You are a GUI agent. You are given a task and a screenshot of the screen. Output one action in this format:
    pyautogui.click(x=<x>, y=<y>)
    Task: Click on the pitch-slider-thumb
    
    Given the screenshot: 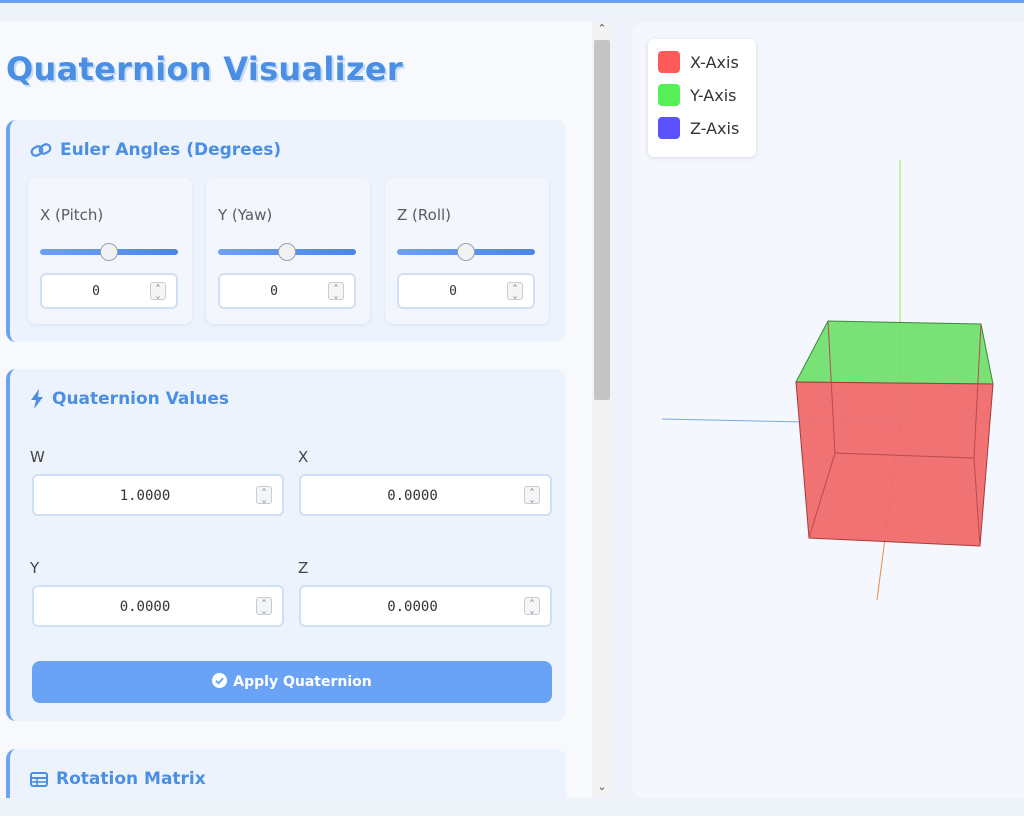 What is the action you would take?
    pyautogui.click(x=109, y=252)
    